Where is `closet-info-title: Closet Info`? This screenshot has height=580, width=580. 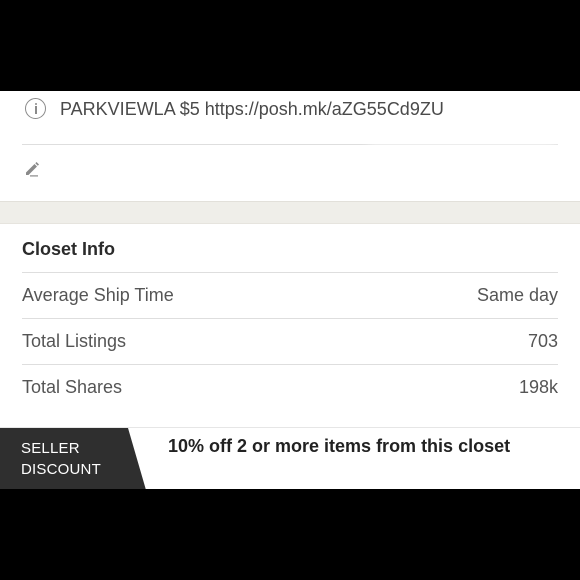 closet-info-title: Closet Info is located at coordinates (68, 249).